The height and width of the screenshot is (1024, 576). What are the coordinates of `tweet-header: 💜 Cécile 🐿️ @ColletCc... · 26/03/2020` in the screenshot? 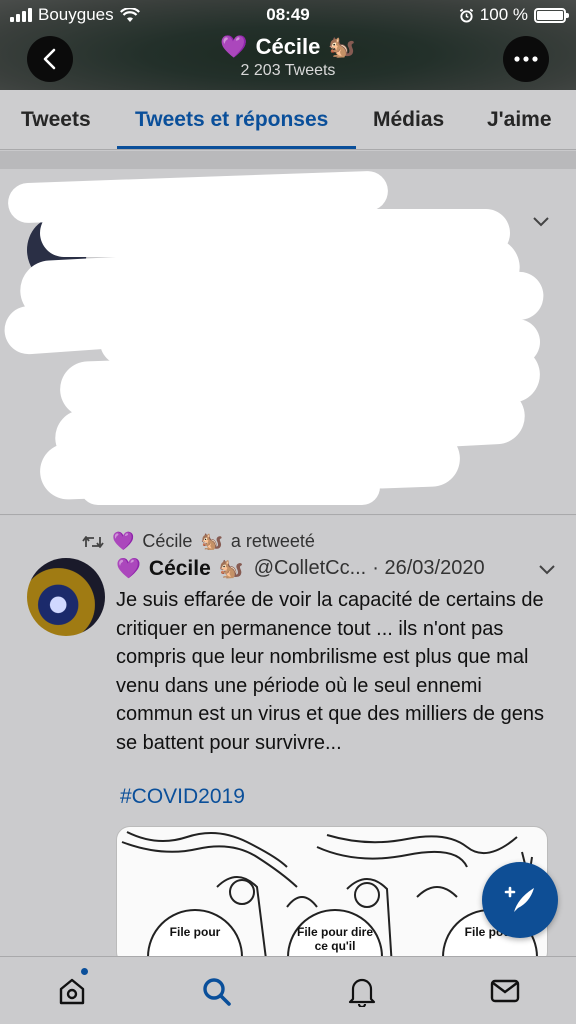 It's located at (336, 568).